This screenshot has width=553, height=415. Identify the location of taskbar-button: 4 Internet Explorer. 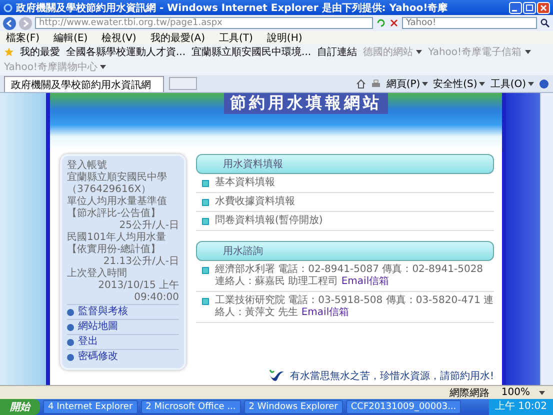
(90, 407).